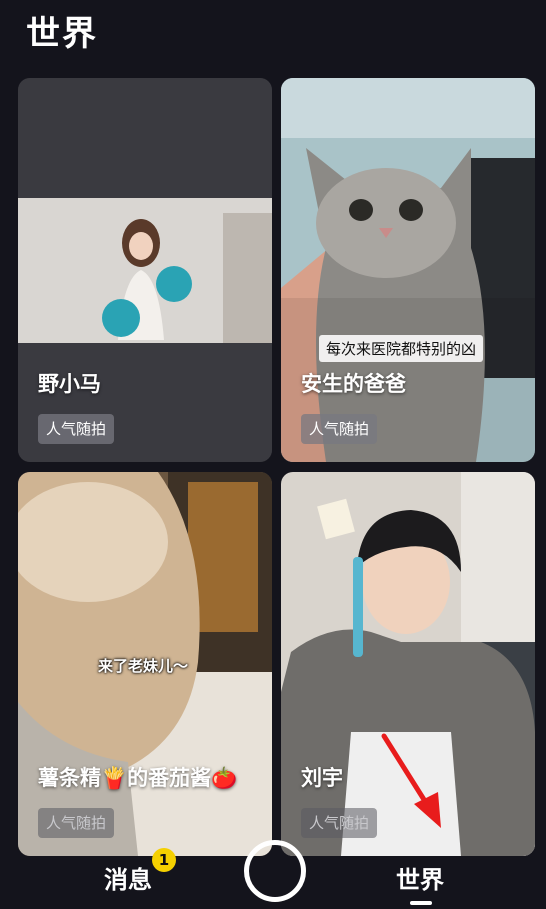 Image resolution: width=546 pixels, height=909 pixels. Describe the element at coordinates (138, 778) in the screenshot. I see `card-title: 薯条精🍟的番茄酱🍅` at that location.